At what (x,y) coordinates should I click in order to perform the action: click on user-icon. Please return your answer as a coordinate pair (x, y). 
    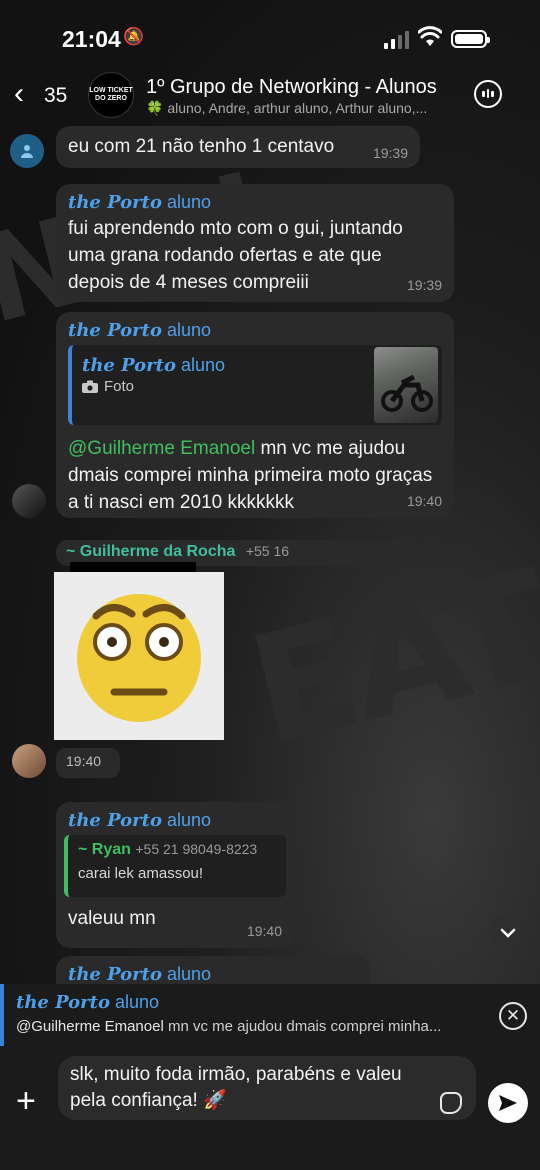
    Looking at the image, I should click on (27, 151).